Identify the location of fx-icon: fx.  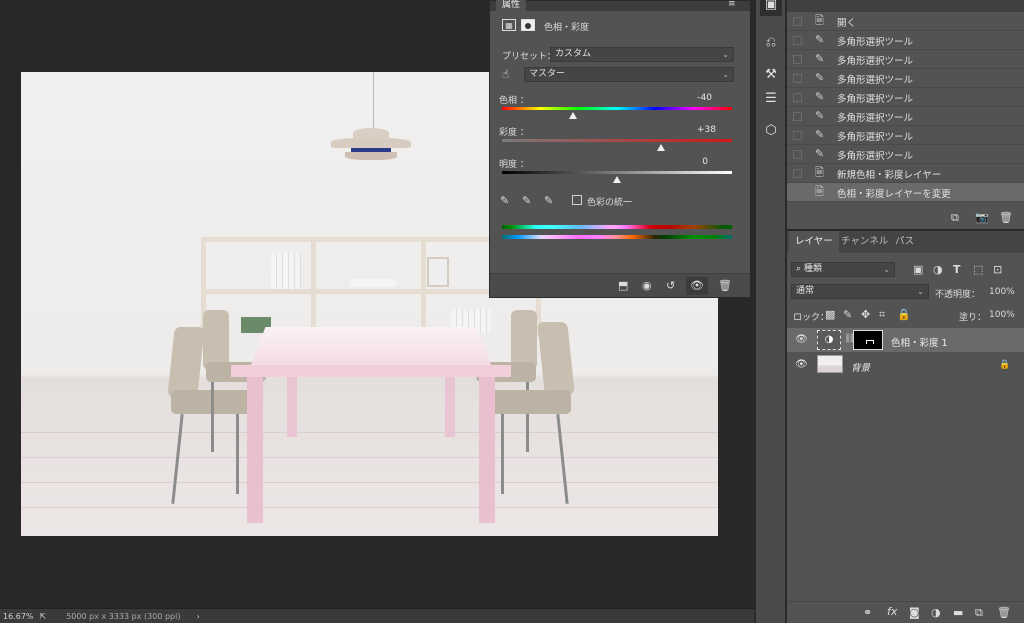
(892, 612).